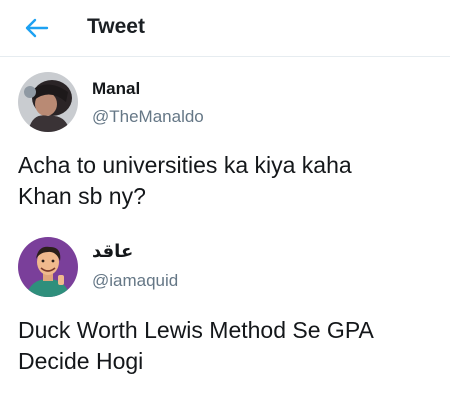 Image resolution: width=450 pixels, height=404 pixels. Describe the element at coordinates (116, 26) in the screenshot. I see `page-title: Tweet` at that location.